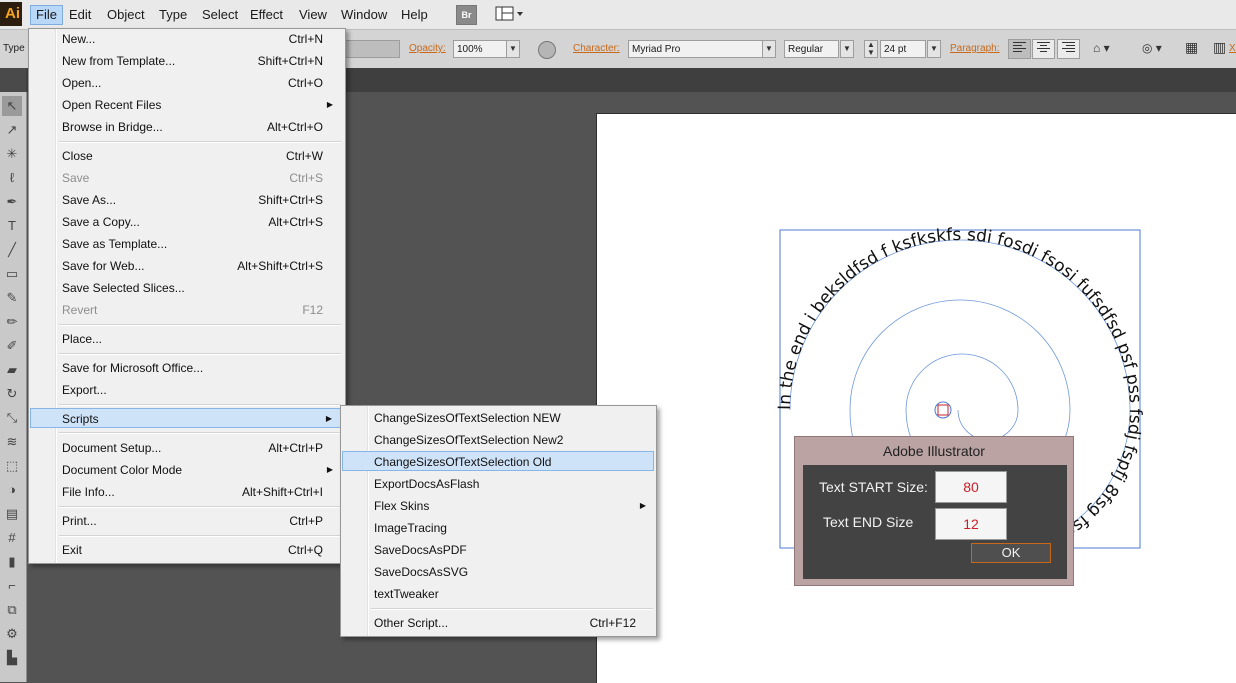 This screenshot has height=683, width=1236. I want to click on font-style-dropdown: ▼, so click(847, 49).